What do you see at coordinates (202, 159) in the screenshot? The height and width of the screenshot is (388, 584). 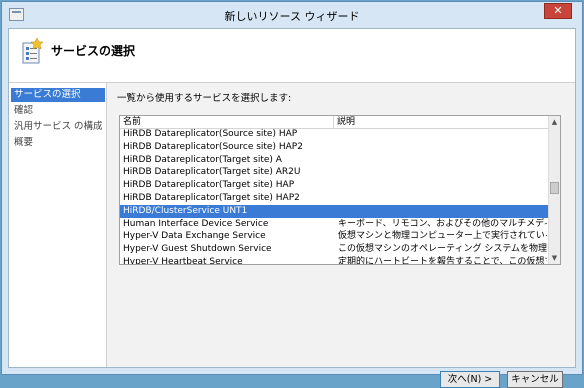 I see `service-name: HiRDB Datareplicator(Target site) A` at bounding box center [202, 159].